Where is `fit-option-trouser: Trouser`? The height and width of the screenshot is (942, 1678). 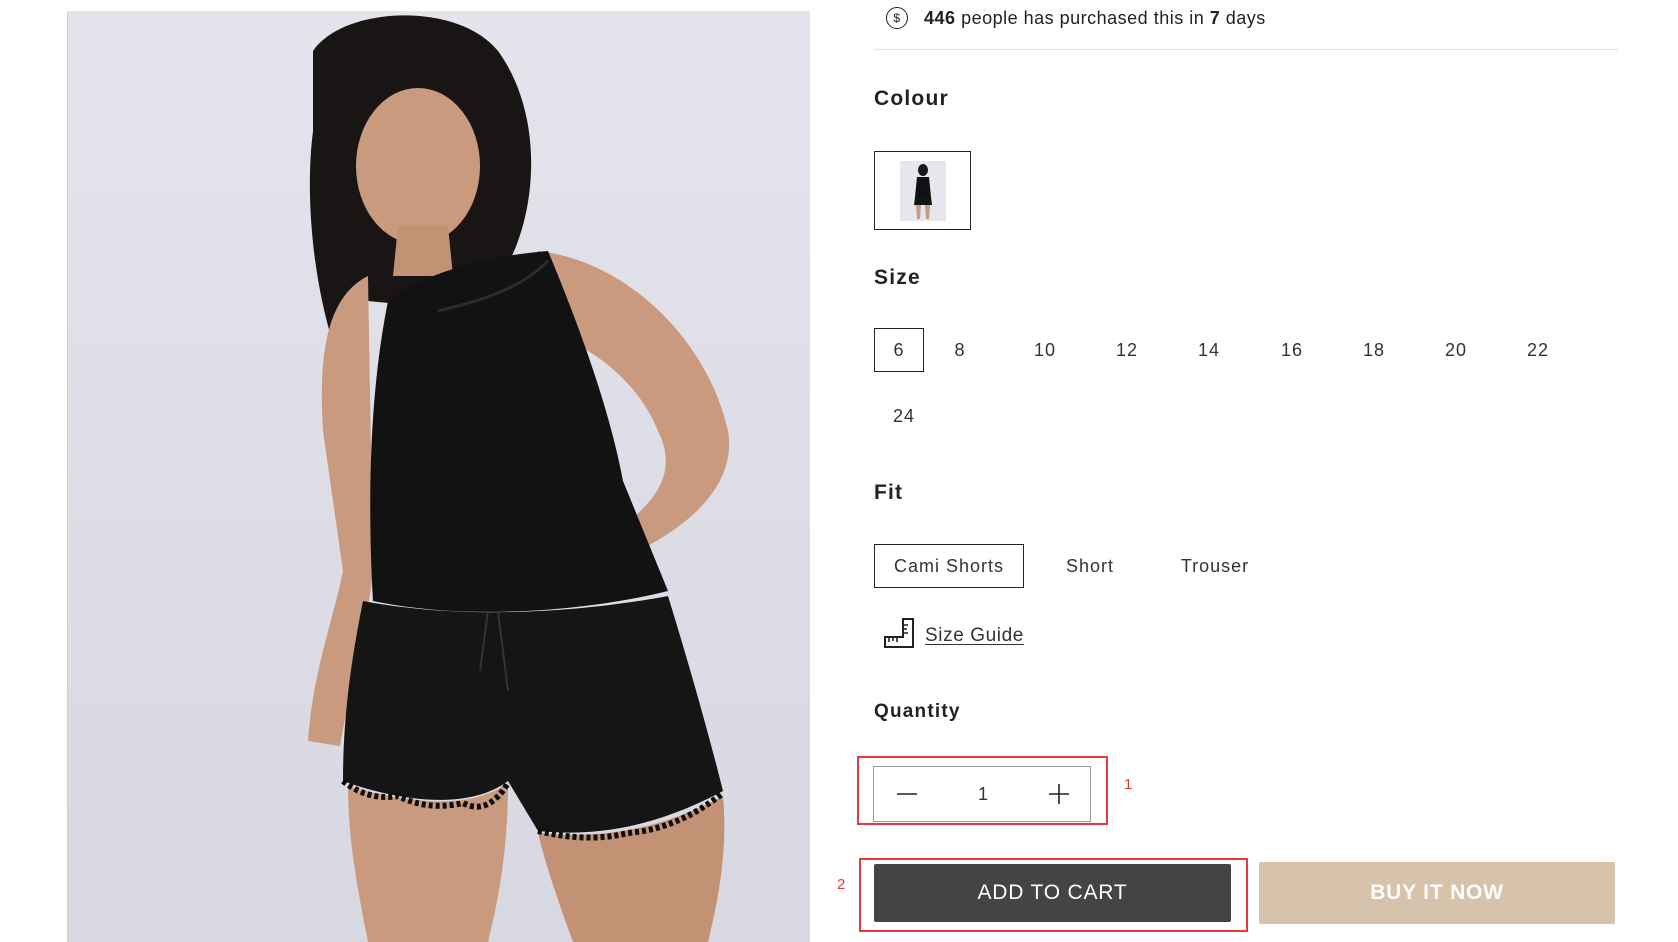 fit-option-trouser: Trouser is located at coordinates (1215, 566).